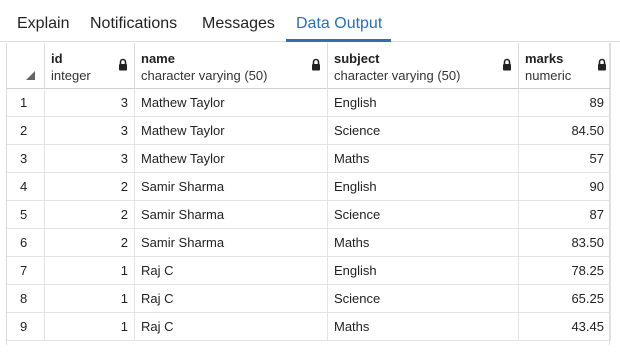  What do you see at coordinates (26, 299) in the screenshot?
I see `row-number: 8` at bounding box center [26, 299].